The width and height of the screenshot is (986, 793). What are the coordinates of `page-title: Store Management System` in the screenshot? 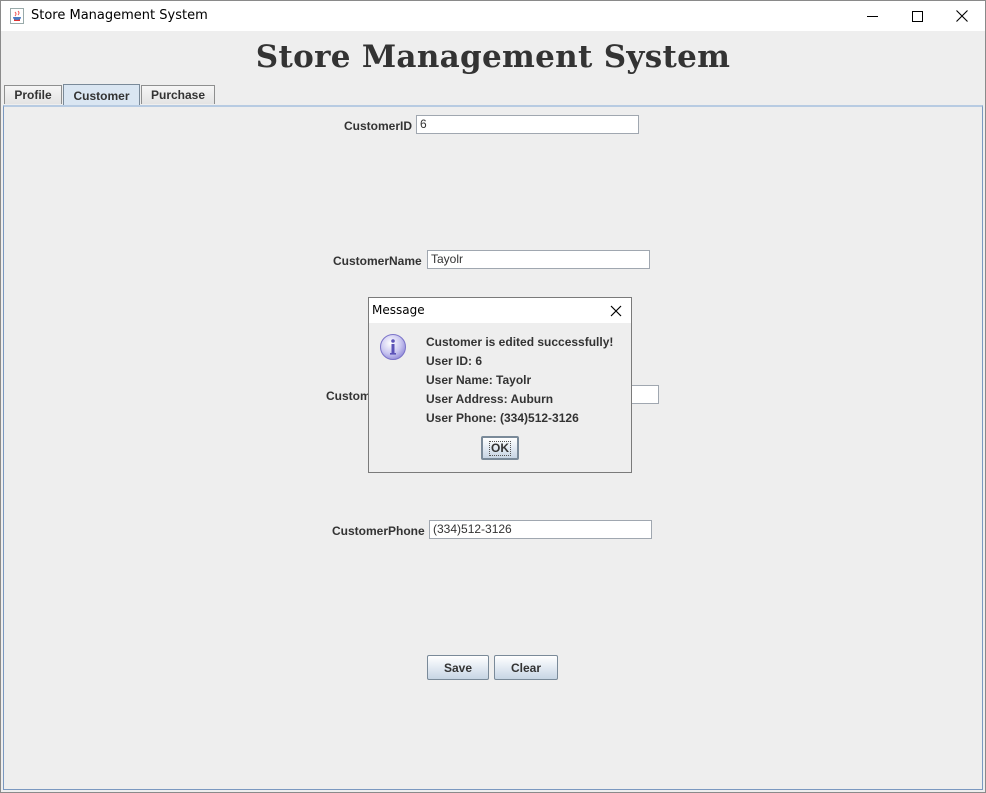 It's located at (493, 57).